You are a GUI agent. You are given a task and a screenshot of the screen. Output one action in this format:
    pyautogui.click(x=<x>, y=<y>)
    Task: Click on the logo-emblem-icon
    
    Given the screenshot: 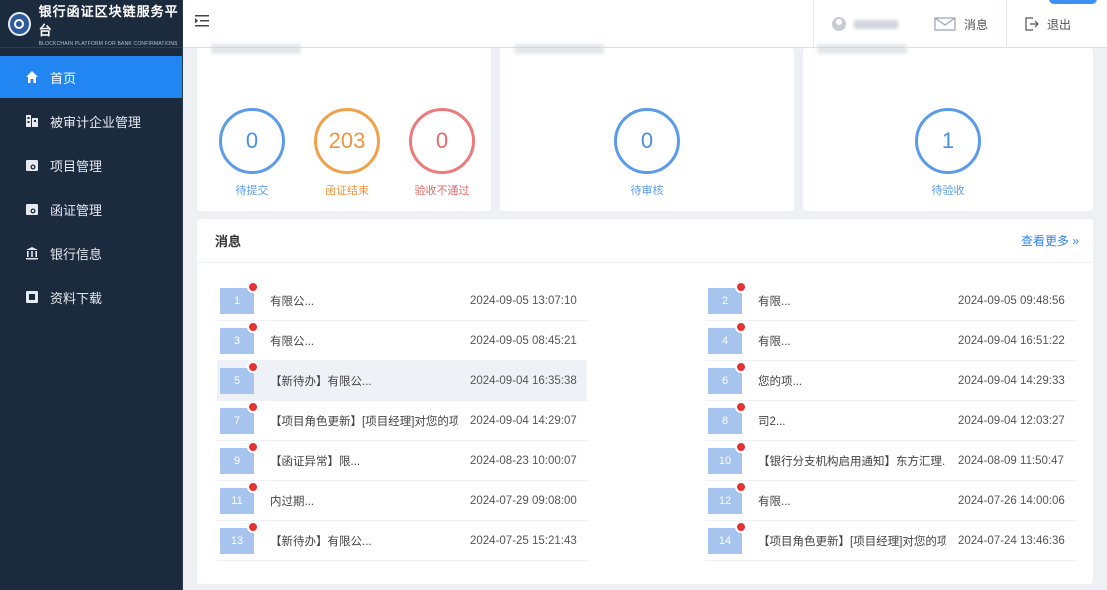 What is the action you would take?
    pyautogui.click(x=19, y=23)
    